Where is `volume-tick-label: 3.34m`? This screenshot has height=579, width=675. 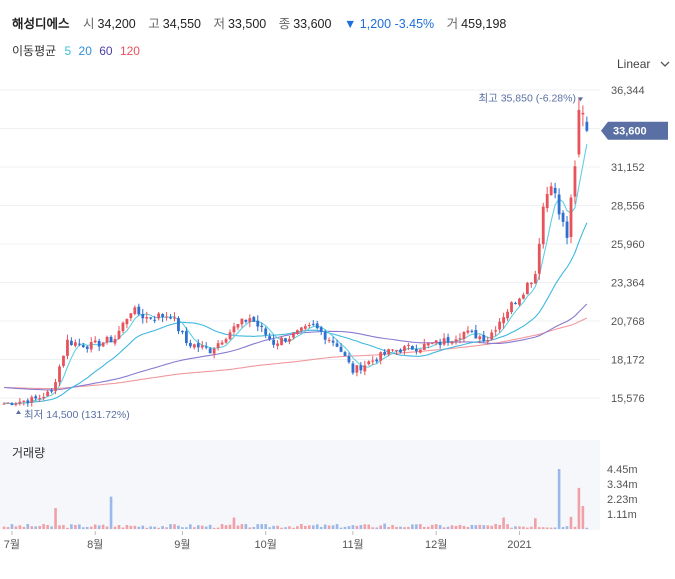 volume-tick-label: 3.34m is located at coordinates (622, 485).